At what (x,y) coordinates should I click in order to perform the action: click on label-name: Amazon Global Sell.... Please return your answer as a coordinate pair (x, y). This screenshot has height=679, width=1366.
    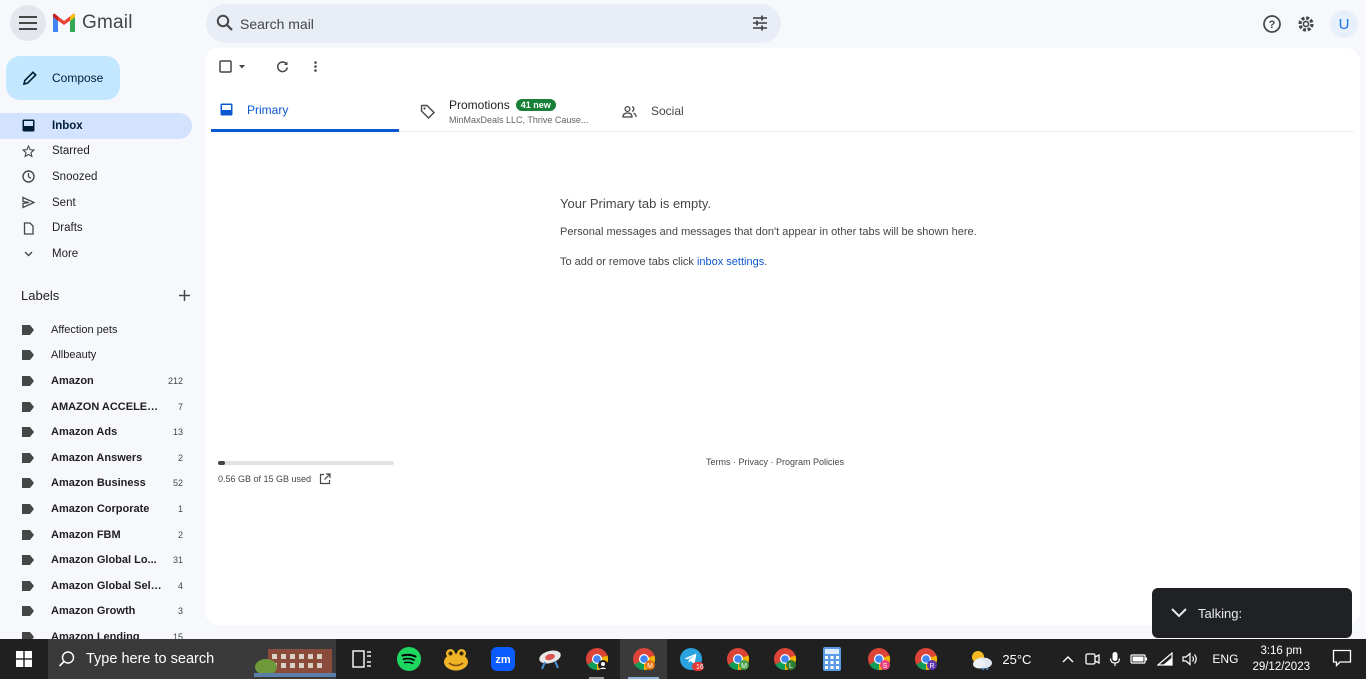
    Looking at the image, I should click on (106, 585).